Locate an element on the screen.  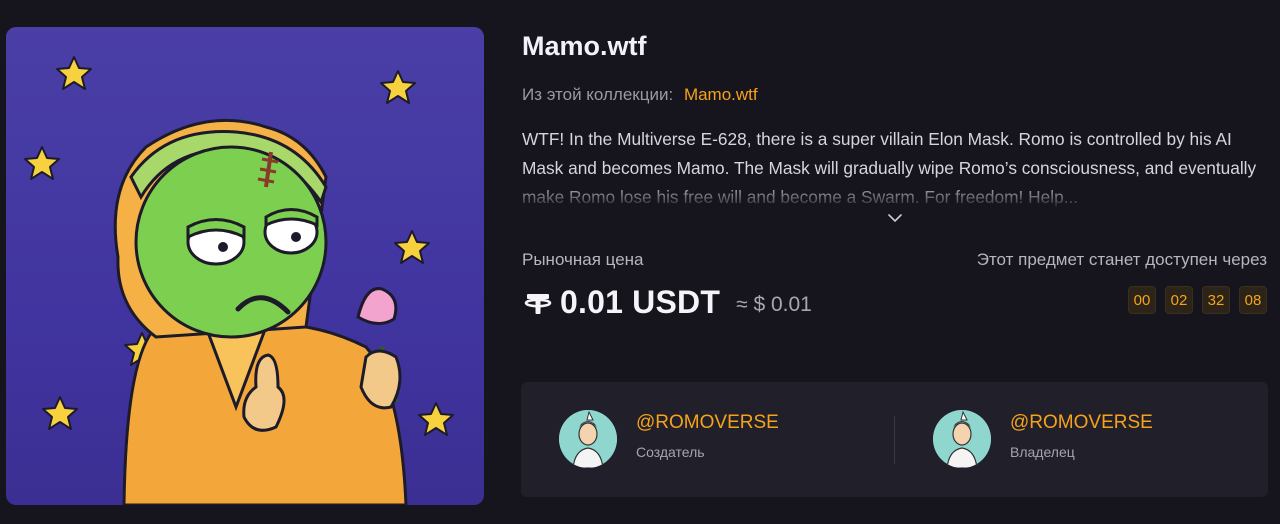
tether-icon is located at coordinates (538, 303).